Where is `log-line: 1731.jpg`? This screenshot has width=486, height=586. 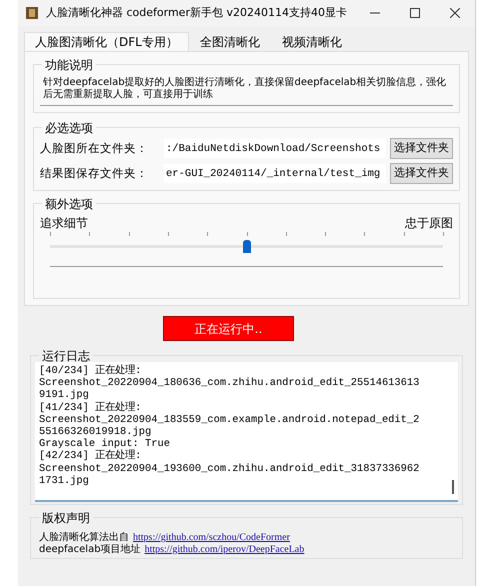
log-line: 1731.jpg is located at coordinates (64, 481).